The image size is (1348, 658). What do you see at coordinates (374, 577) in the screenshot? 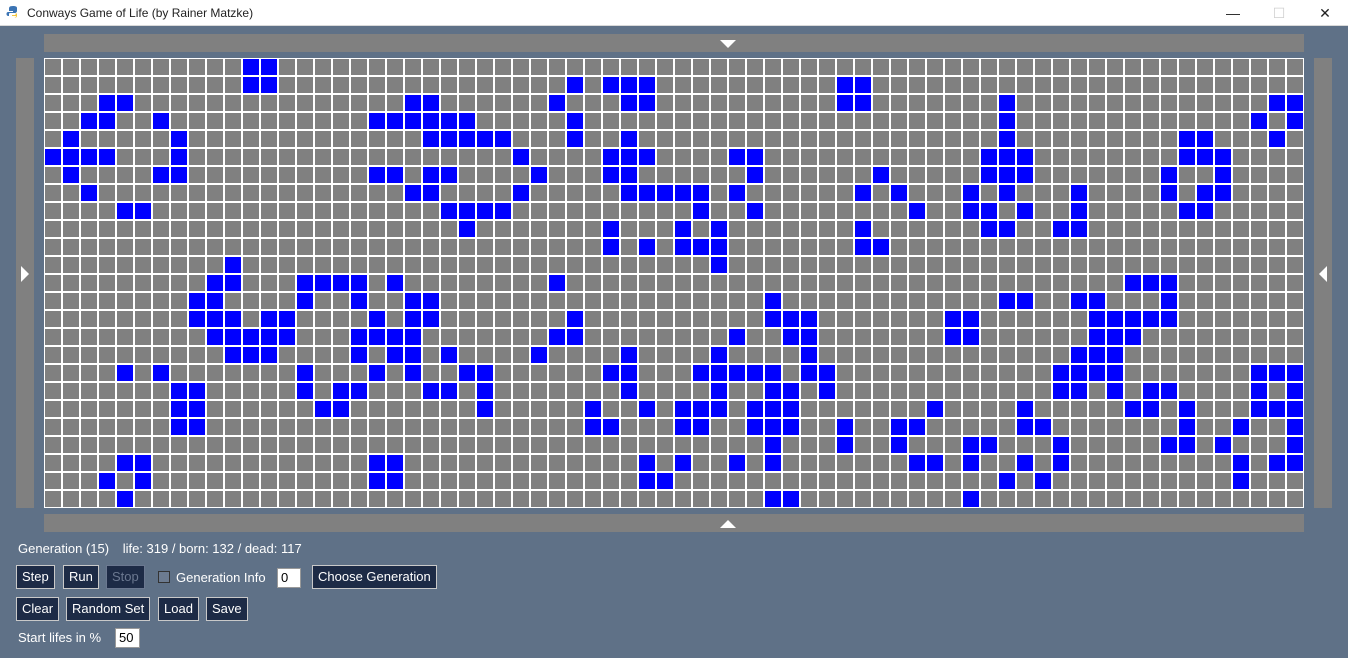
I see `choose-generation-button: Choose Generation` at bounding box center [374, 577].